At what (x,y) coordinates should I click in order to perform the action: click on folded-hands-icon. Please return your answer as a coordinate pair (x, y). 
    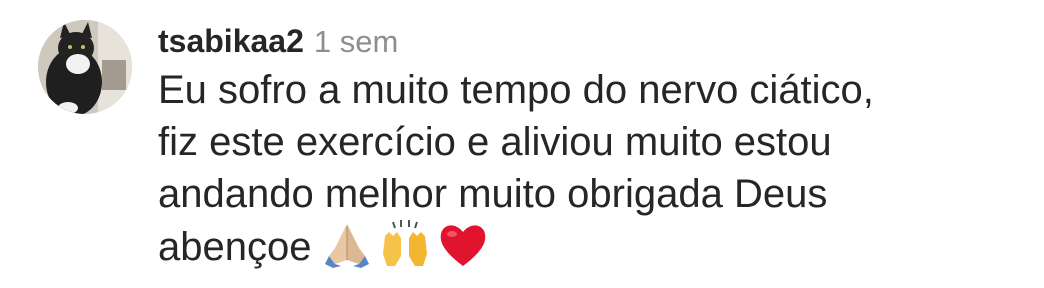
    Looking at the image, I should click on (347, 244).